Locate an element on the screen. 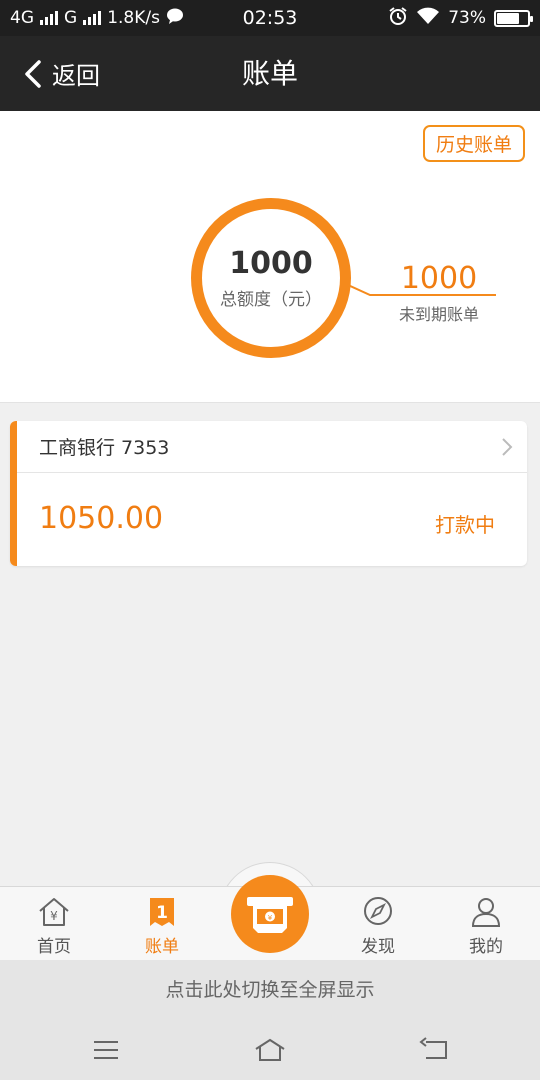 The image size is (540, 1080). home-yen-icon: ¥ is located at coordinates (54, 912).